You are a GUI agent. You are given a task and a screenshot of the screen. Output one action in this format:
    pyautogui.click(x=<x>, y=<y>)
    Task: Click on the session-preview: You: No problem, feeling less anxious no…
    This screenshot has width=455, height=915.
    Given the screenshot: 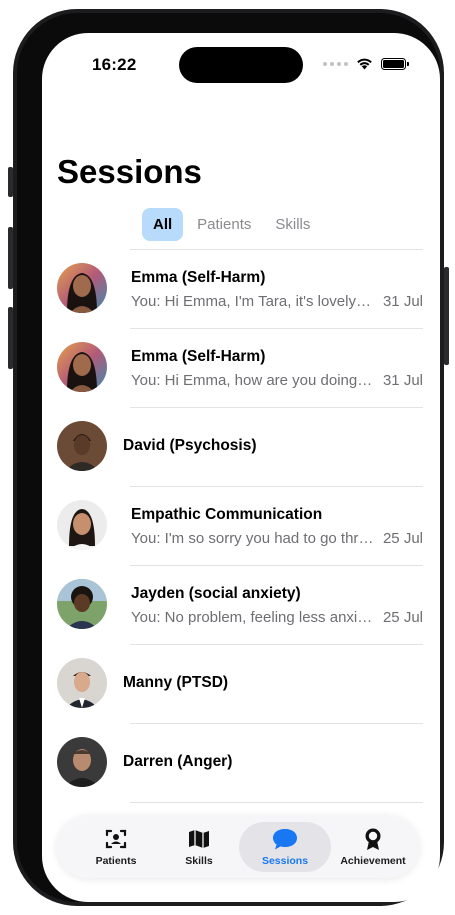 What is the action you would take?
    pyautogui.click(x=253, y=617)
    